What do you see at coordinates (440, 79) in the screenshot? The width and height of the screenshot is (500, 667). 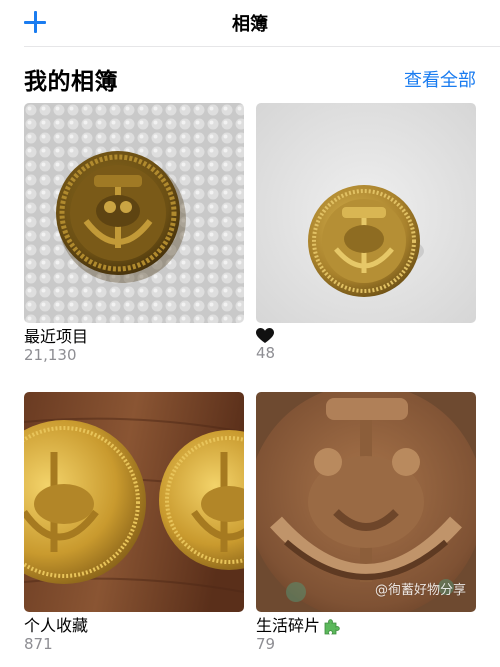 I see `see-all-link: 查看全部` at bounding box center [440, 79].